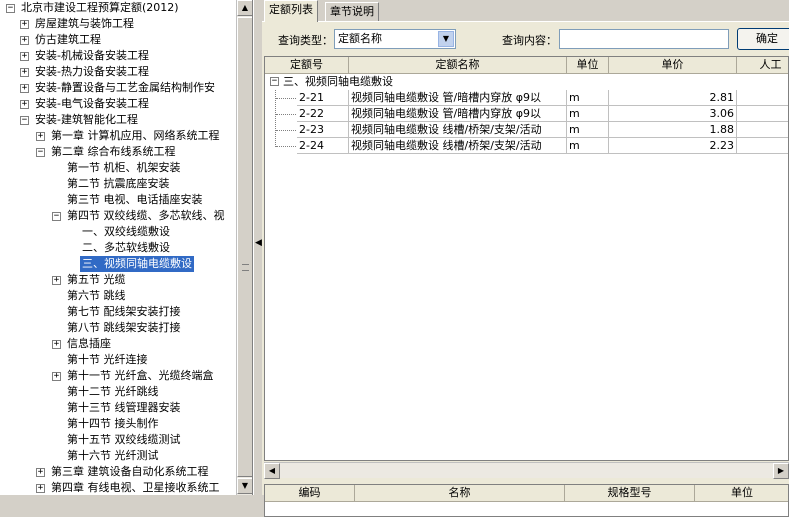  What do you see at coordinates (124, 311) in the screenshot?
I see `tree-node-label: 第七节 配线架安装打接` at bounding box center [124, 311].